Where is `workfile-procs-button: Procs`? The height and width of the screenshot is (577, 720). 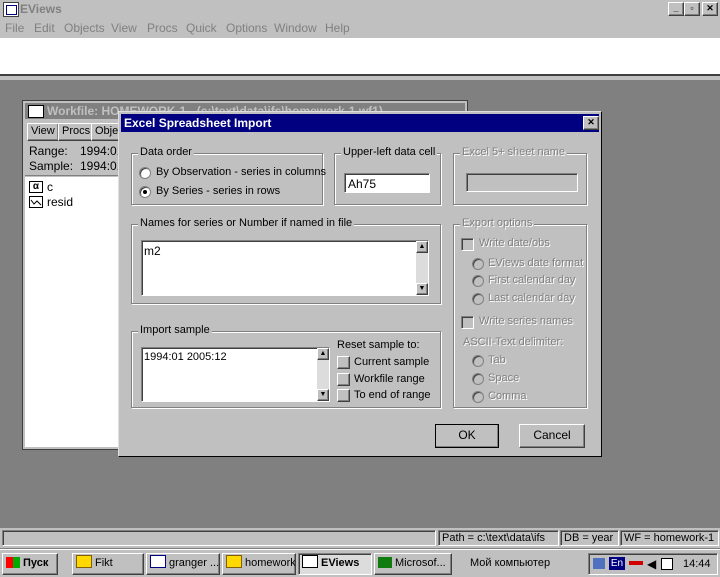
workfile-procs-button: Procs is located at coordinates (76, 132).